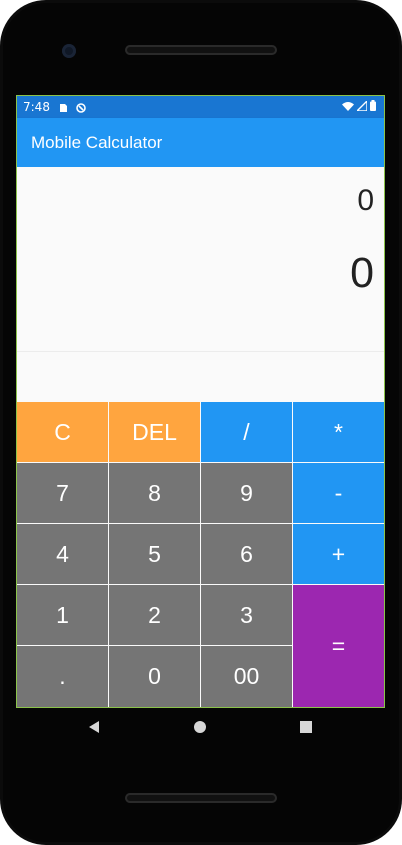  Describe the element at coordinates (362, 273) in the screenshot. I see `result-readout: 0` at that location.